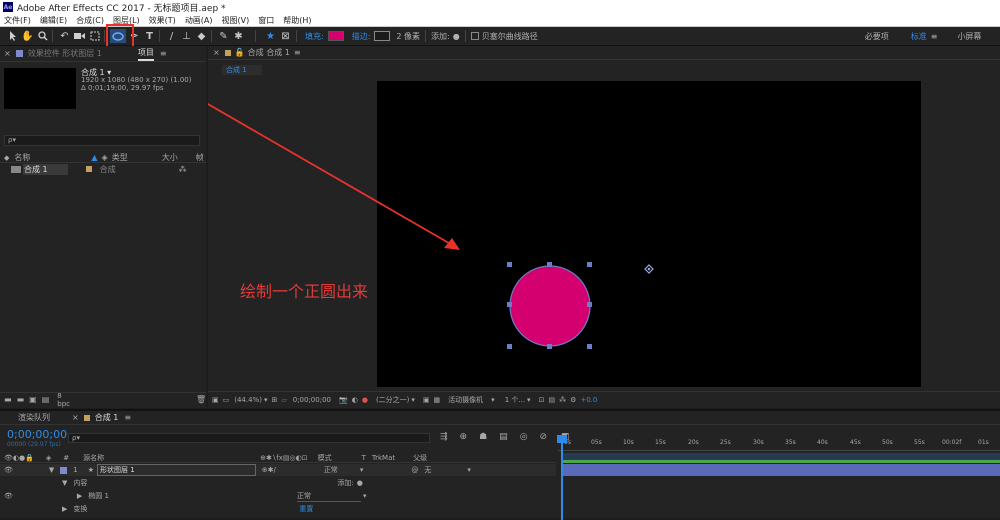 The image size is (1000, 520). What do you see at coordinates (238, 36) in the screenshot?
I see `puppet-tool-icon: ✱` at bounding box center [238, 36].